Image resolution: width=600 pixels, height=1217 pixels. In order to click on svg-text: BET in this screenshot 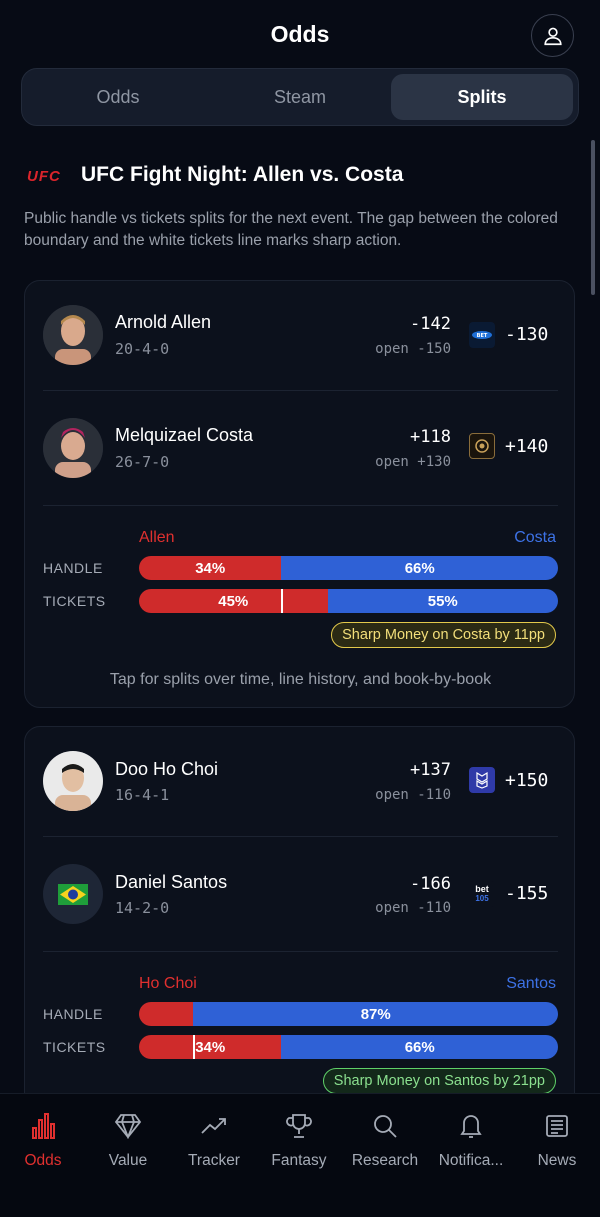, I will do `click(482, 336)`.